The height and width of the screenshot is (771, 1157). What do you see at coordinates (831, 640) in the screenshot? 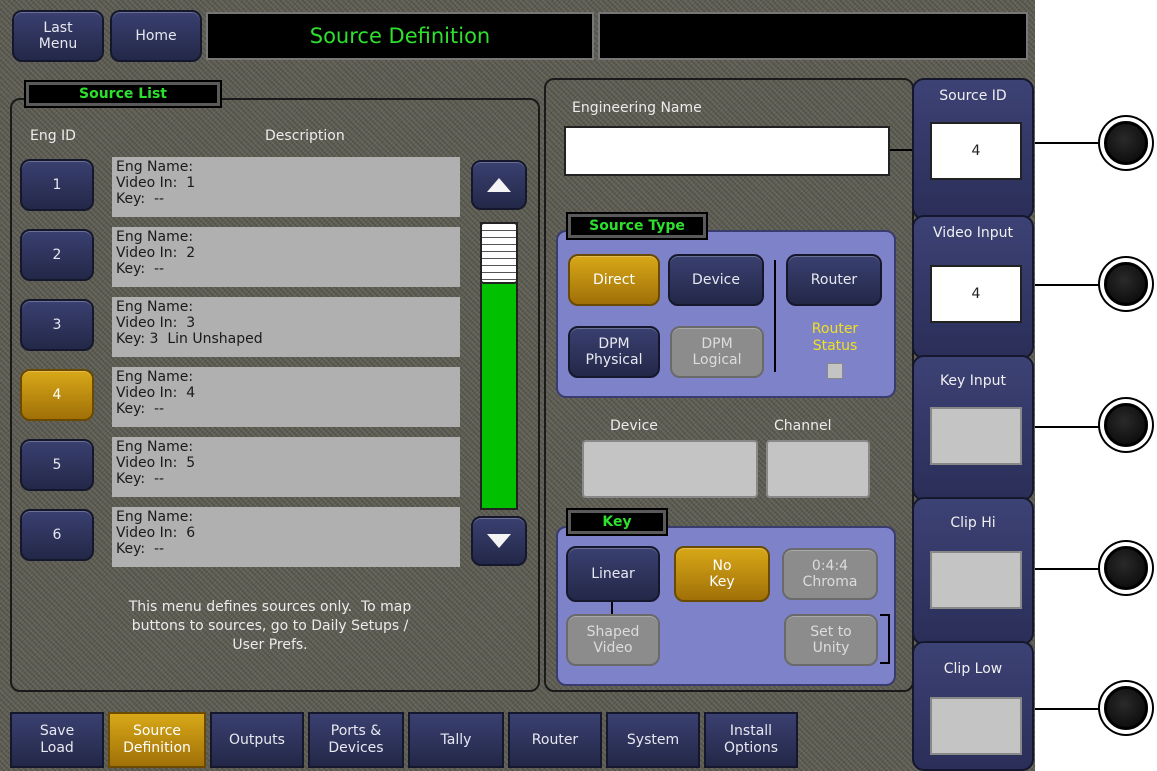
I see `set-to-unity-button: Set to Unity` at bounding box center [831, 640].